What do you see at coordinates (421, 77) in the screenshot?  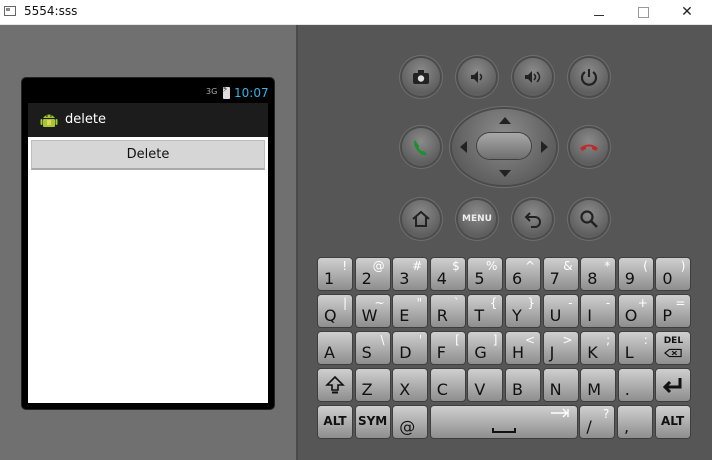 I see `camera-button` at bounding box center [421, 77].